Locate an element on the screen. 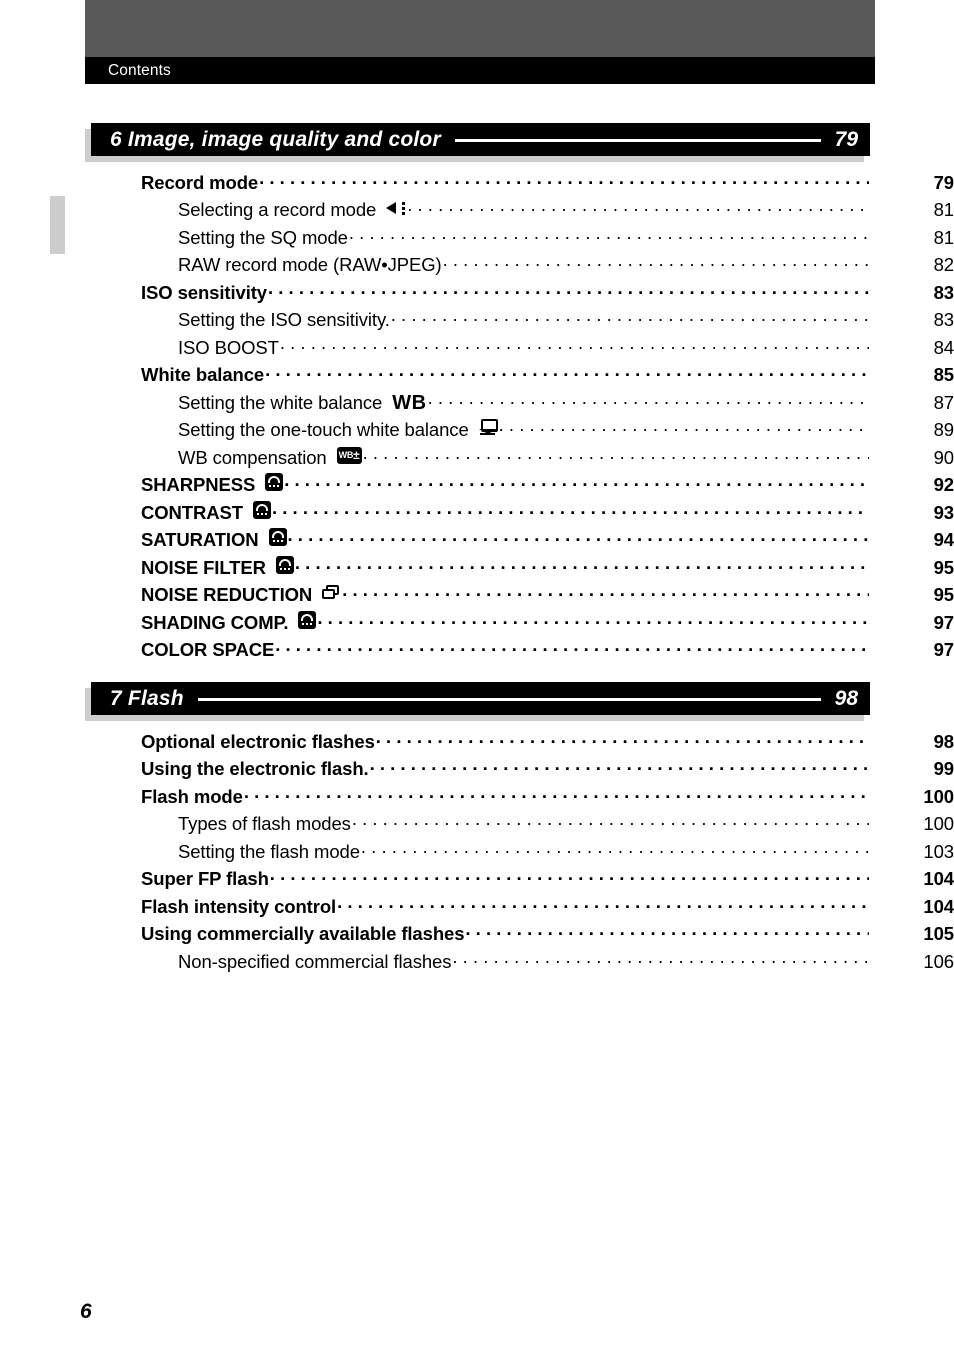 This screenshot has height=1355, width=954. toc-entry: CONTRAST 93 is located at coordinates (477, 514).